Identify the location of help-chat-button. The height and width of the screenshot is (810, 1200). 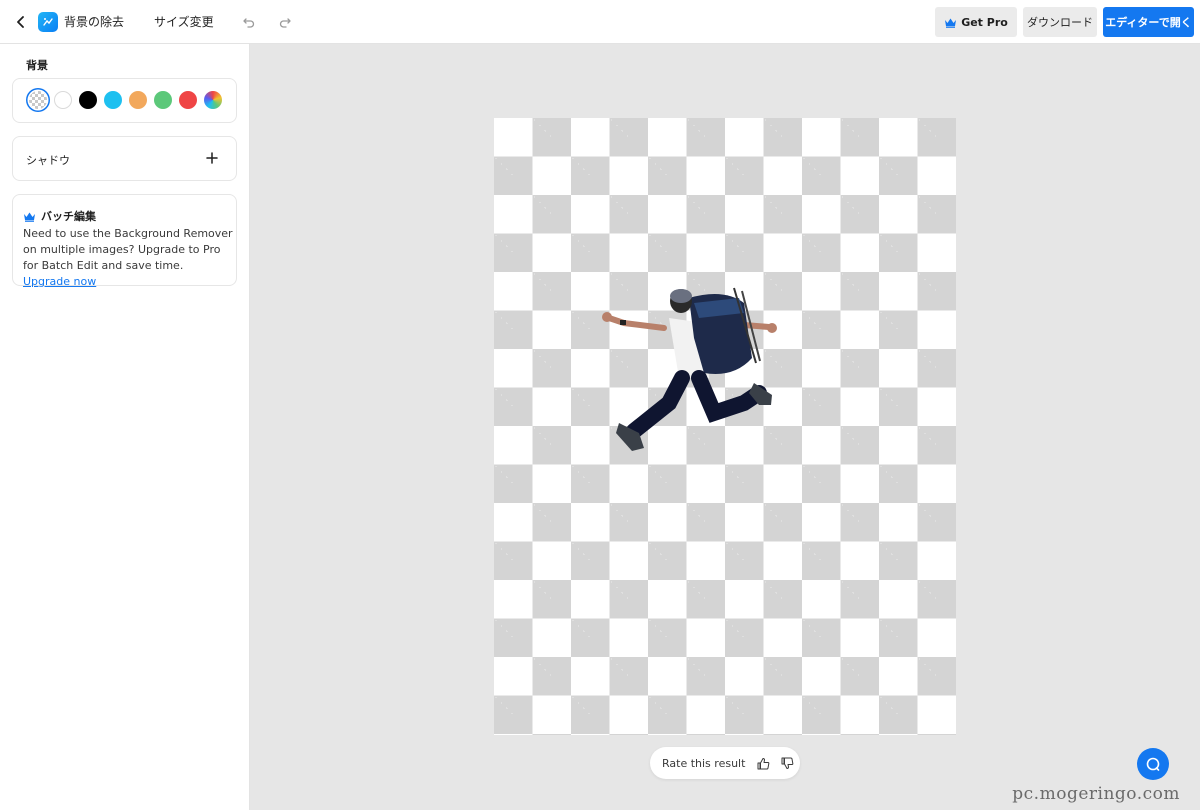
(1153, 764).